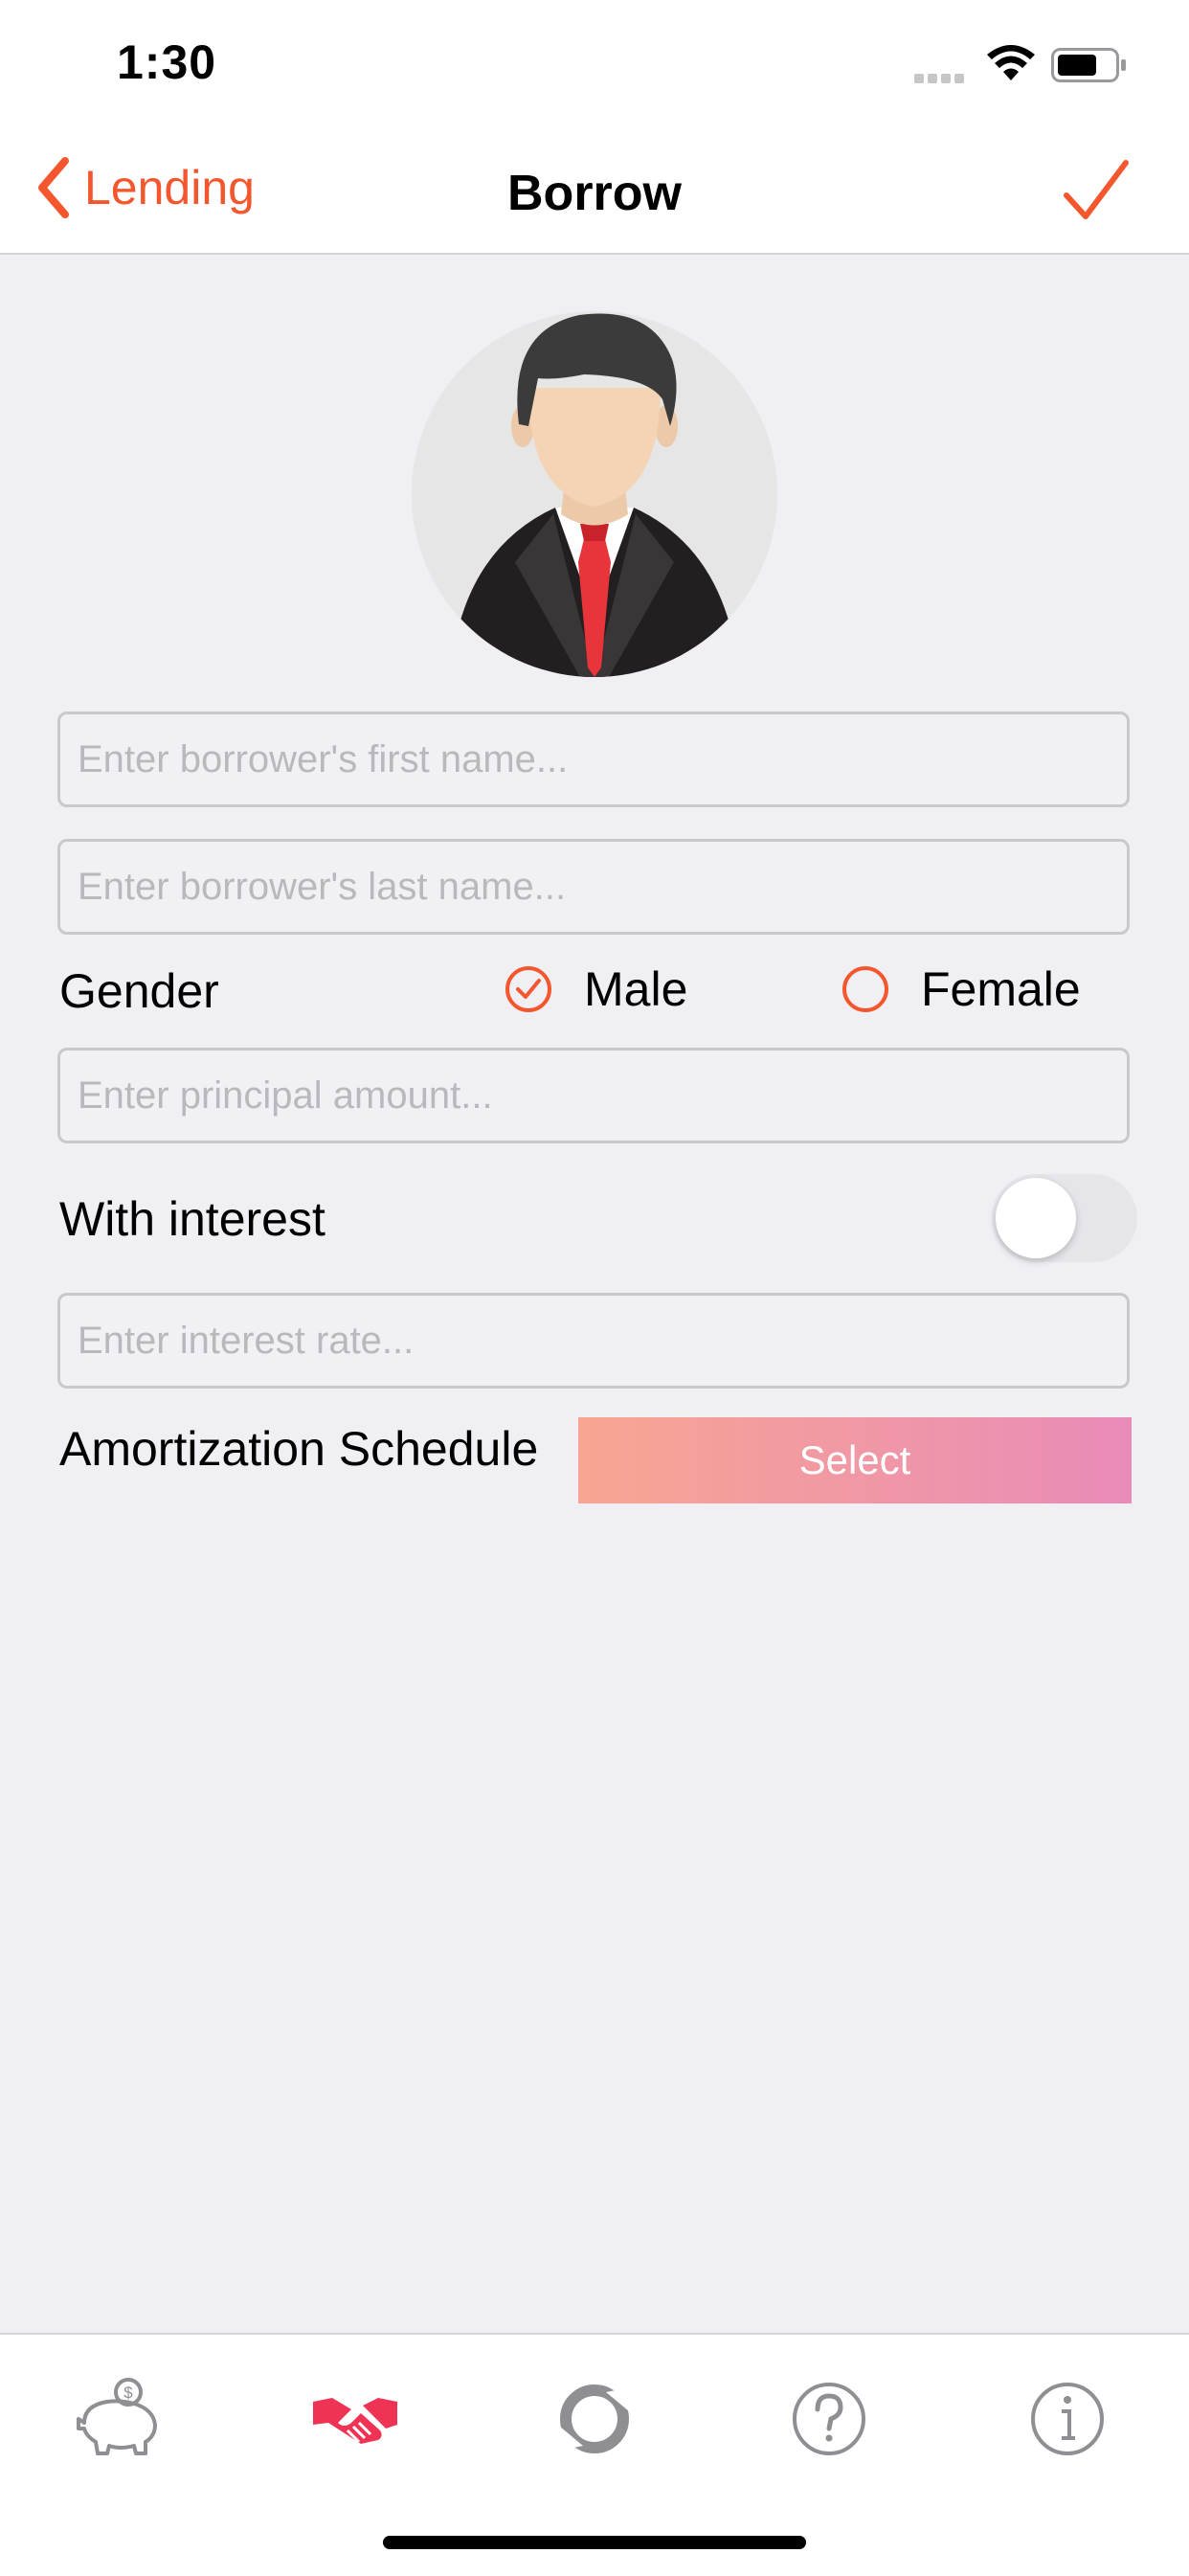  I want to click on radio-unchecked-icon, so click(865, 989).